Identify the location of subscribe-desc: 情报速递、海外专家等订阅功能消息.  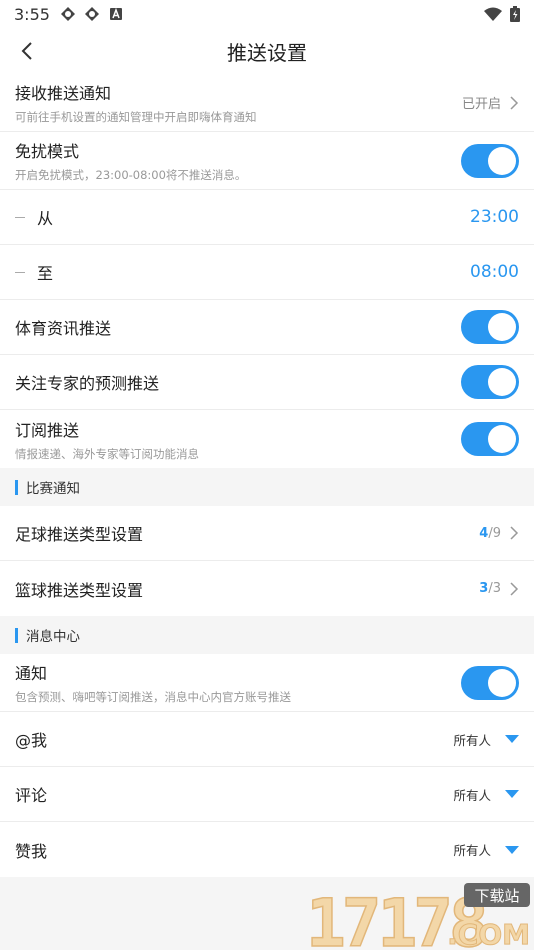
(107, 453).